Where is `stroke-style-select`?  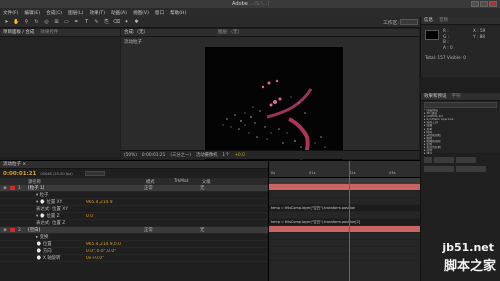
stroke-style-select is located at coordinates (471, 169).